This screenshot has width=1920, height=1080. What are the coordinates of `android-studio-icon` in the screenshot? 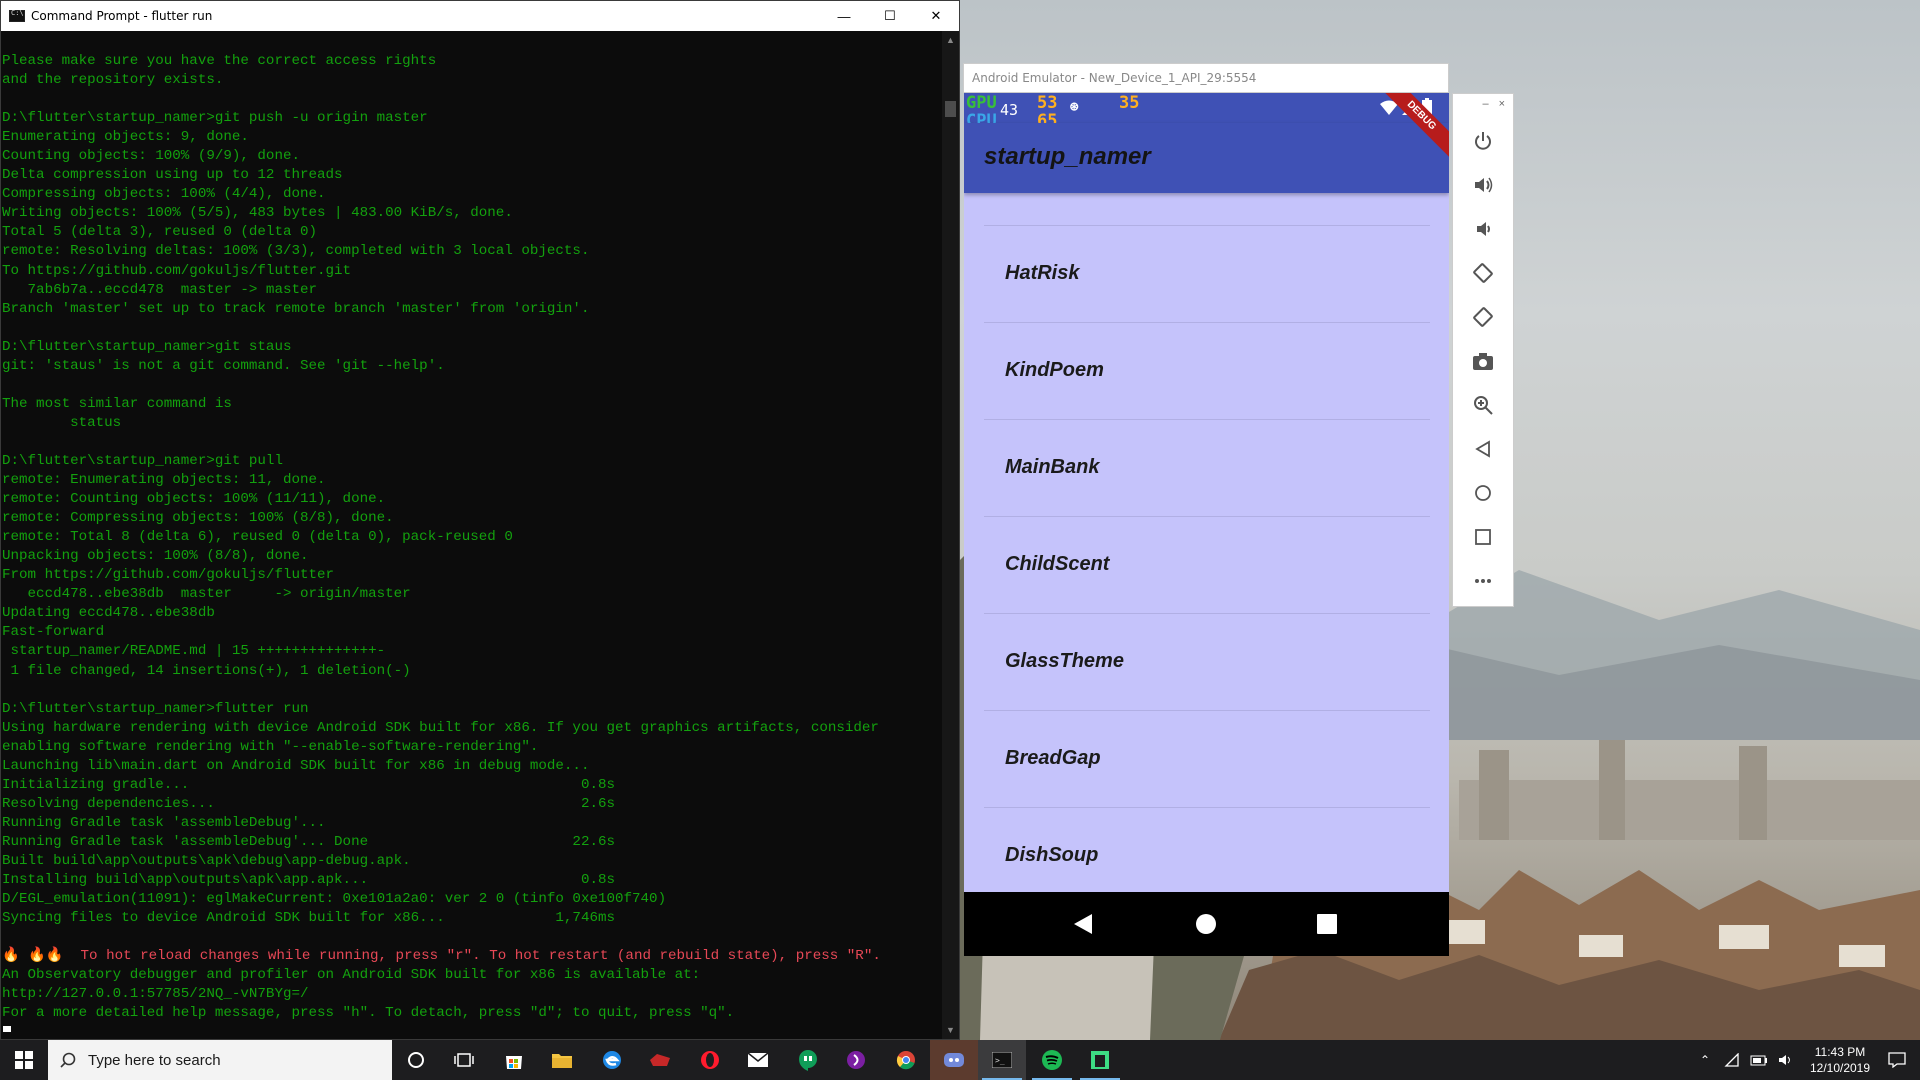 It's located at (1100, 1060).